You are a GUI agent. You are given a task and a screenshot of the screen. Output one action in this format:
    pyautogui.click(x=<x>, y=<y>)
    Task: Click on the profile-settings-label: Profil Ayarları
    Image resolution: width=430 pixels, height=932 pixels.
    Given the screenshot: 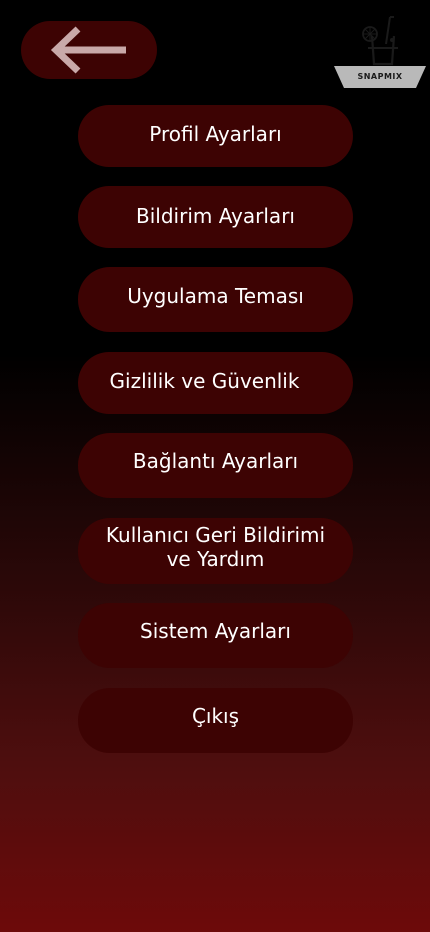 What is the action you would take?
    pyautogui.click(x=215, y=134)
    